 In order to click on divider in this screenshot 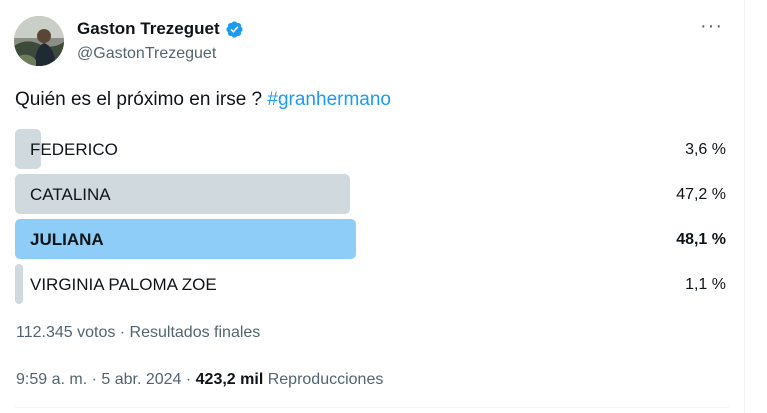, I will do `click(372, 407)`.